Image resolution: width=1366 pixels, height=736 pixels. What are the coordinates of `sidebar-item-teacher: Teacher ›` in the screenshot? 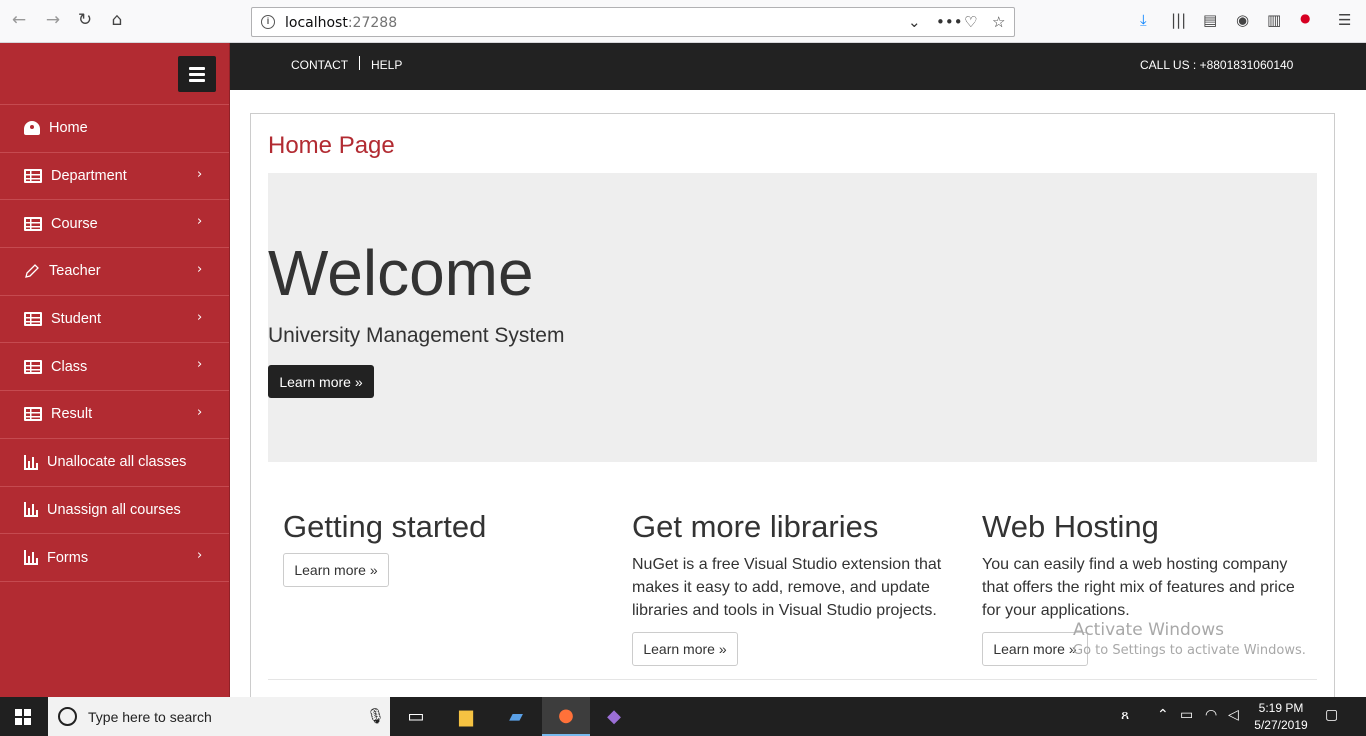 It's located at (114, 272).